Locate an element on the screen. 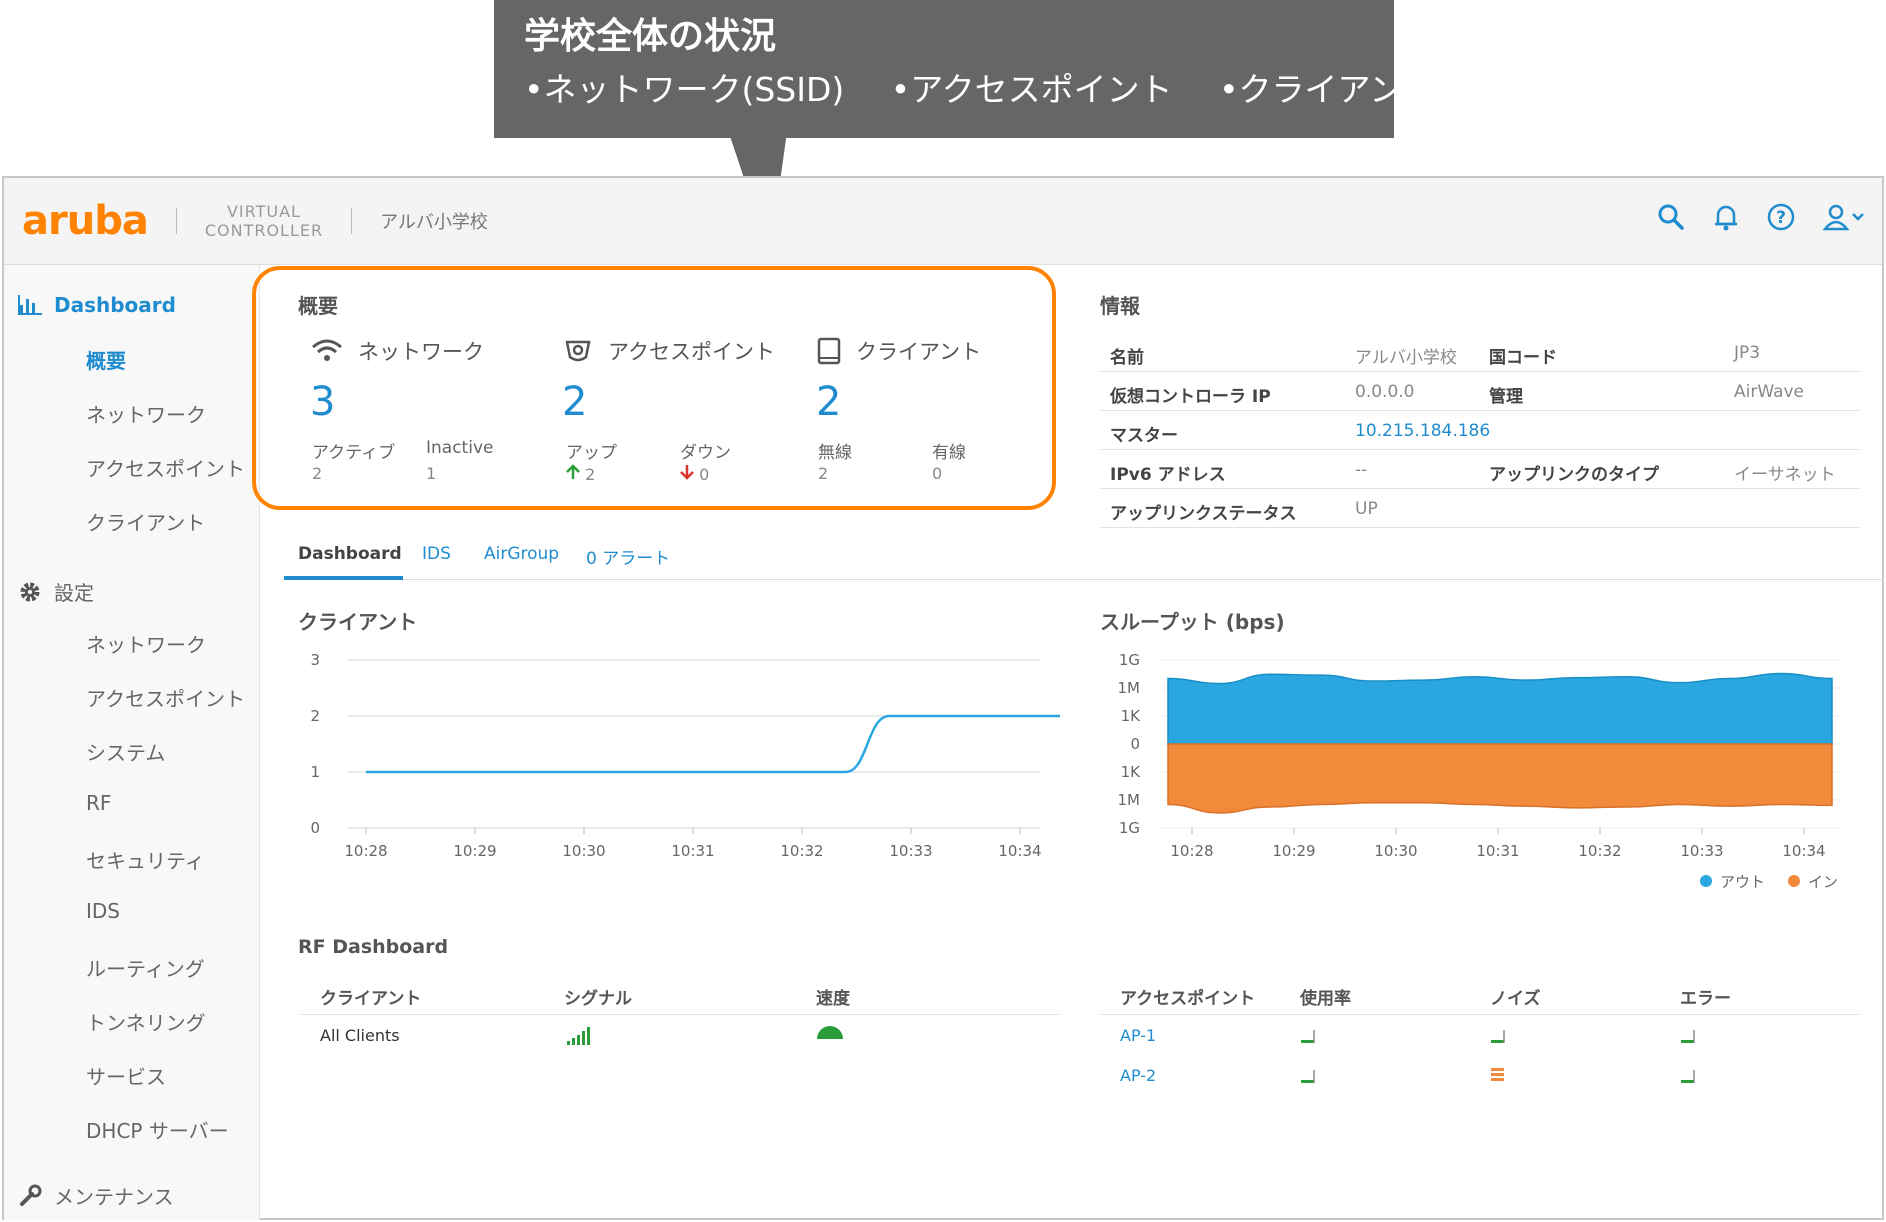  info-value: UP is located at coordinates (1366, 509).